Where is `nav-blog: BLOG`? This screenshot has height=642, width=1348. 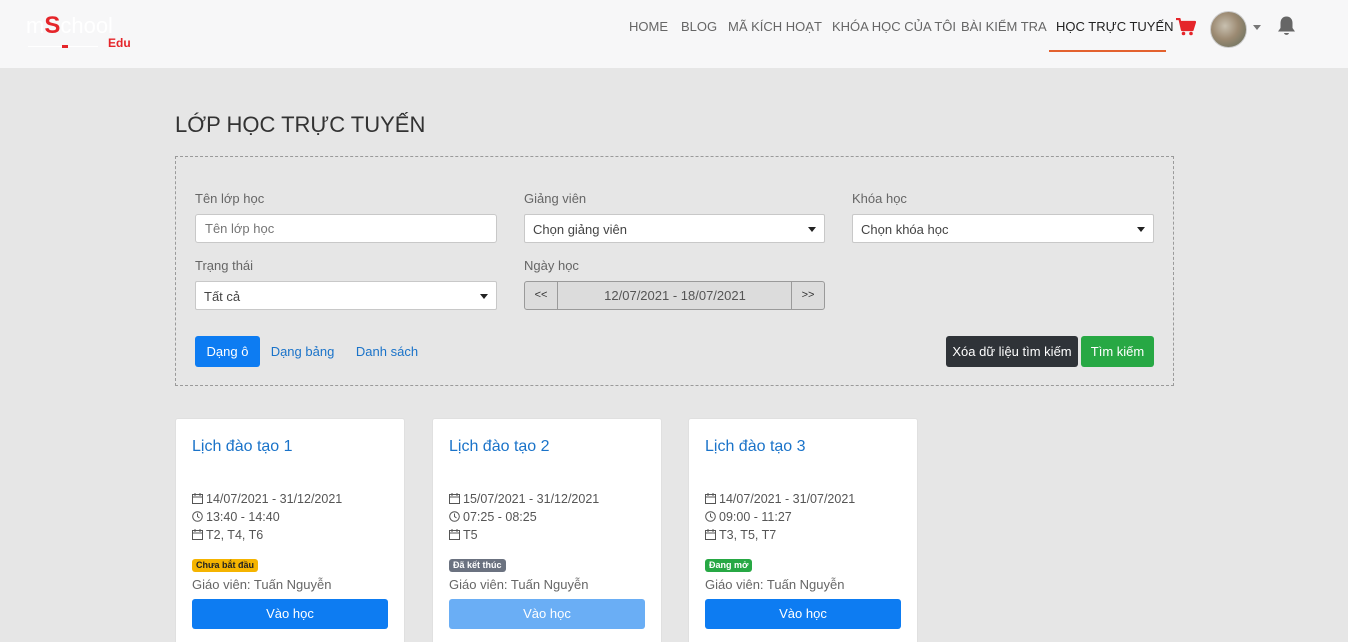 nav-blog: BLOG is located at coordinates (699, 26).